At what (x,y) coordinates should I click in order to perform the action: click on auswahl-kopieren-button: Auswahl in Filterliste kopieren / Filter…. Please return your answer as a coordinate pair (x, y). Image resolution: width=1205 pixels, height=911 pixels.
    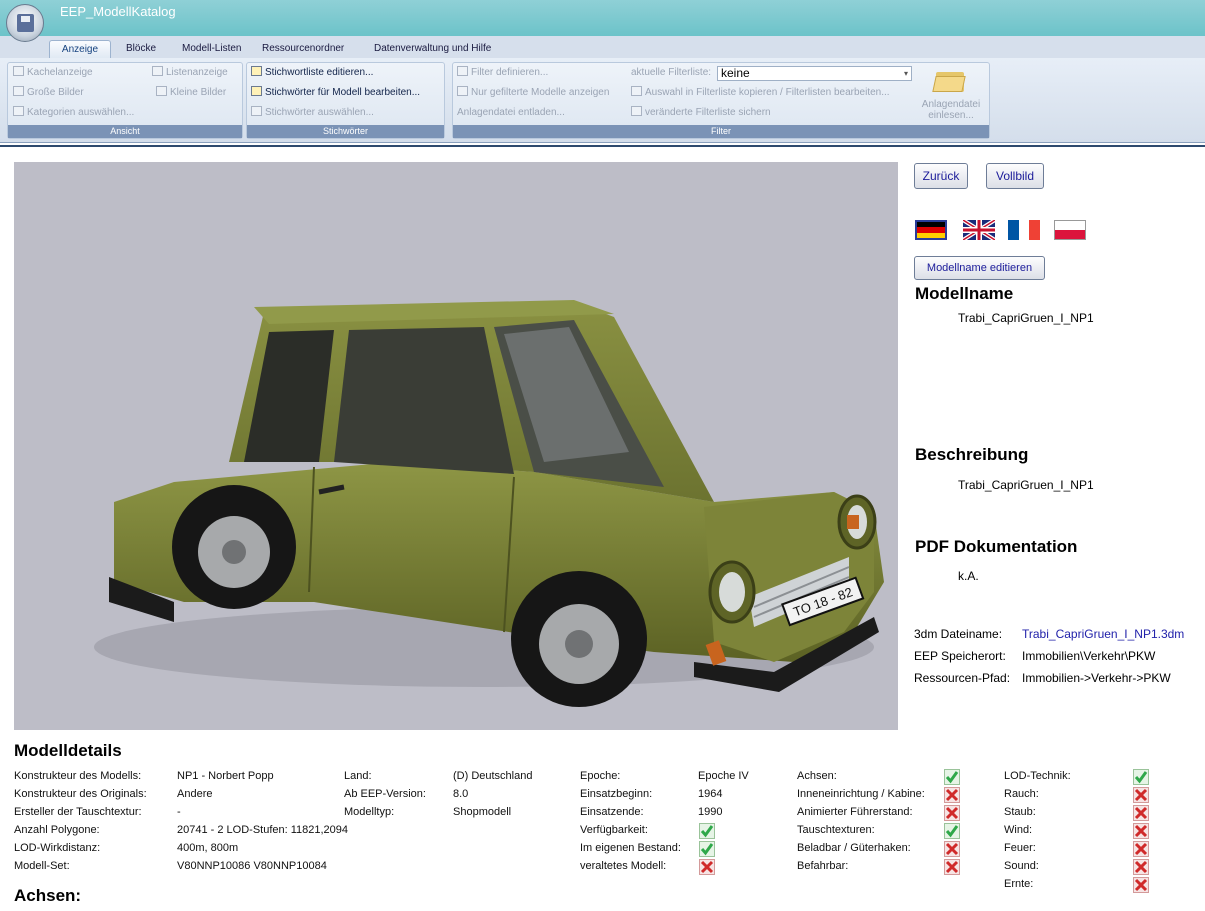
    Looking at the image, I should click on (760, 92).